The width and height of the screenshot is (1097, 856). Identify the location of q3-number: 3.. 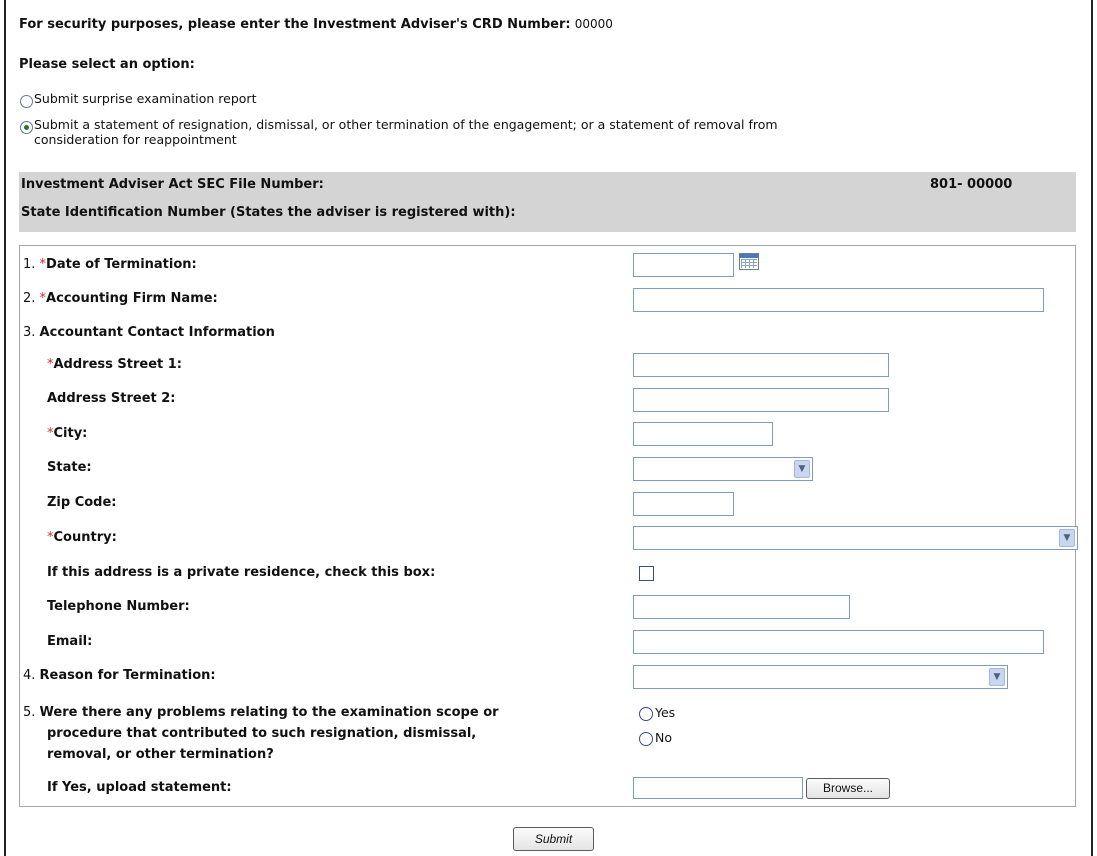
(29, 332).